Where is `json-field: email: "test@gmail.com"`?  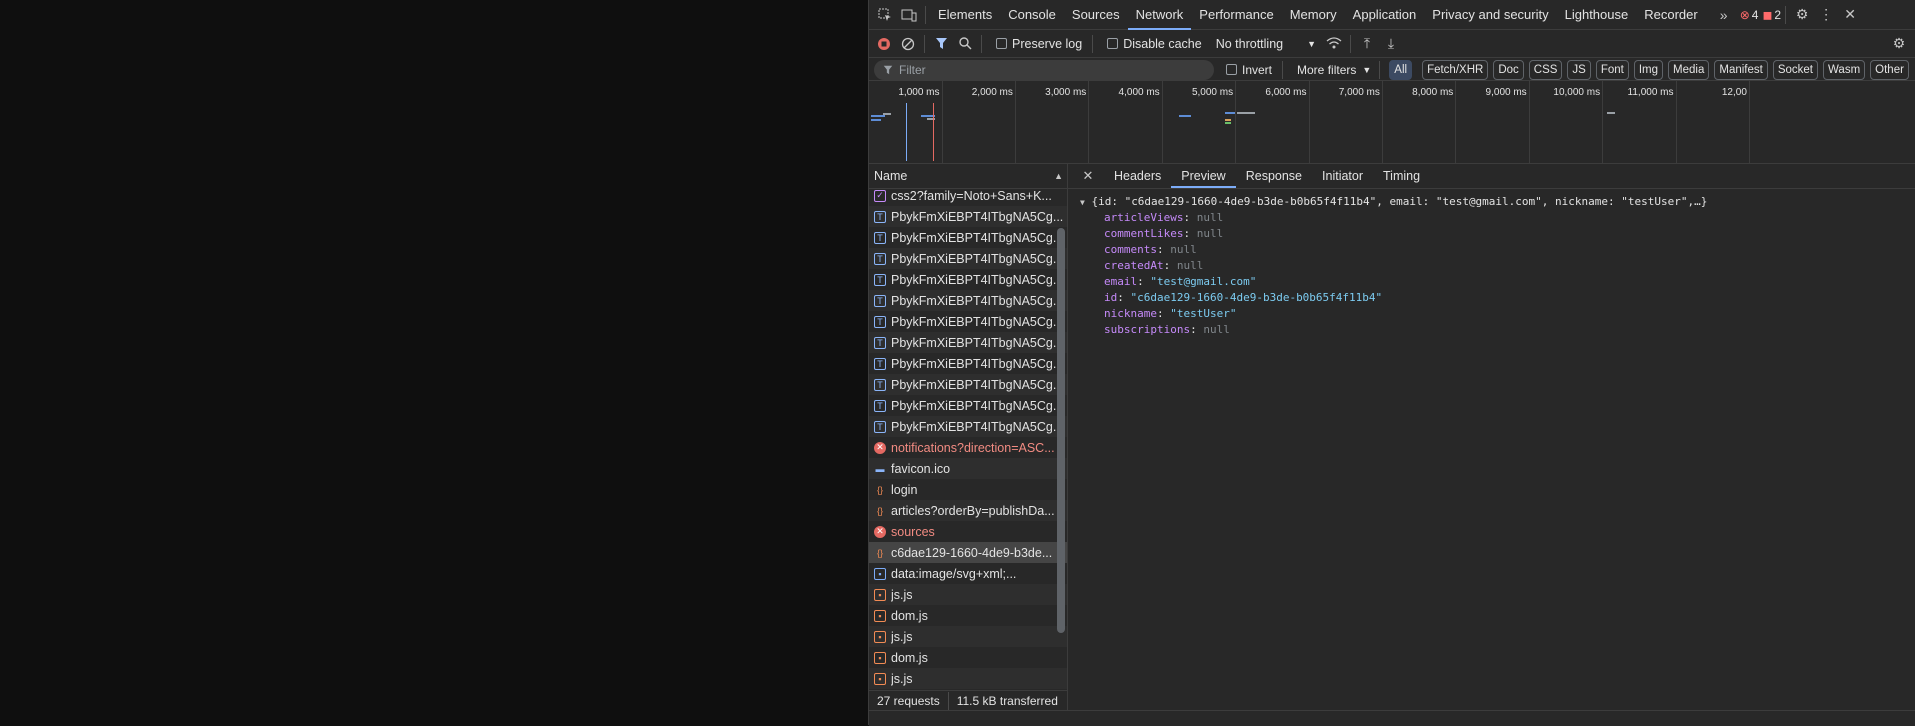 json-field: email: "test@gmail.com" is located at coordinates (1491, 282).